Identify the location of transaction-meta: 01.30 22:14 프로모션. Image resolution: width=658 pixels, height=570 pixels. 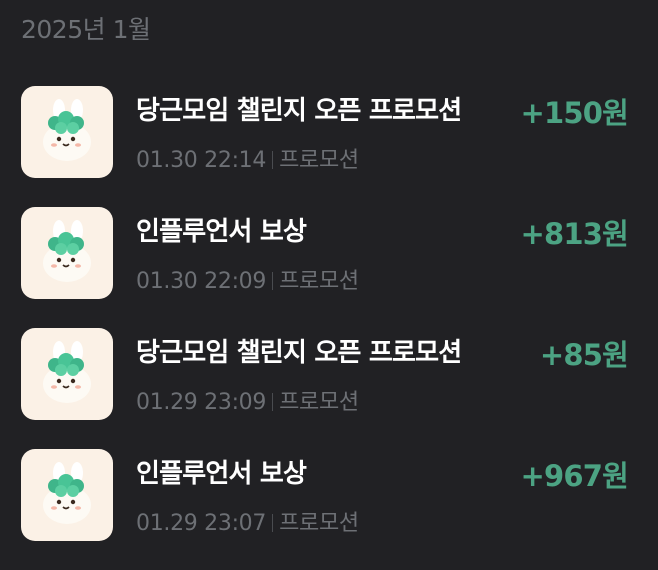
(247, 158).